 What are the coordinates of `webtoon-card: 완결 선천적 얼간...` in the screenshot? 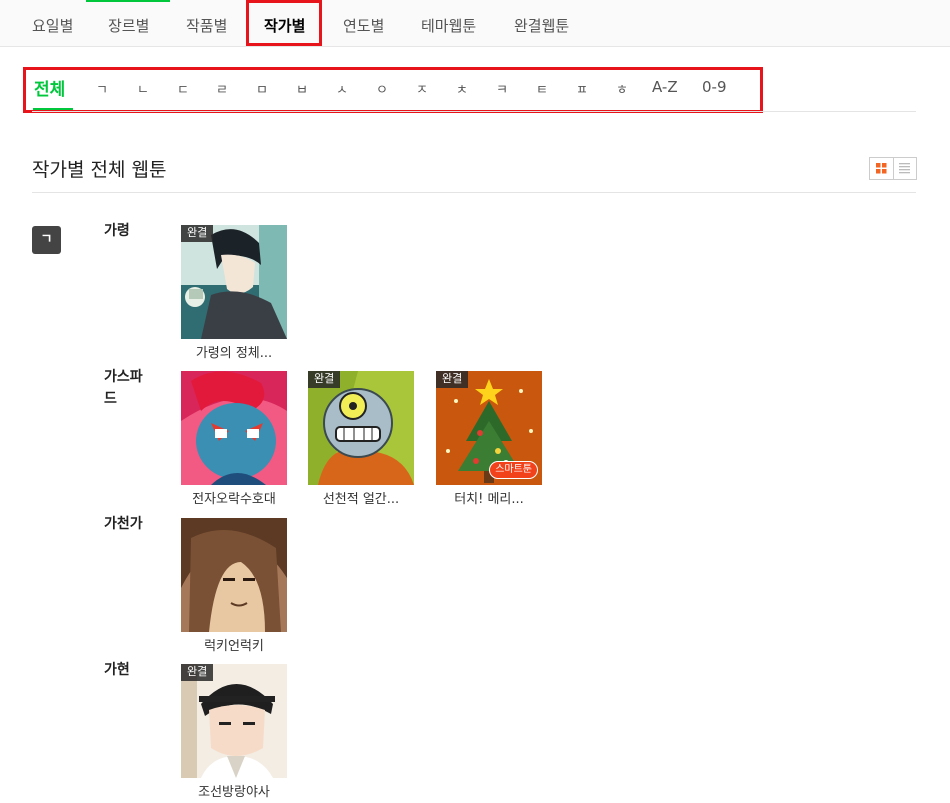 It's located at (361, 439).